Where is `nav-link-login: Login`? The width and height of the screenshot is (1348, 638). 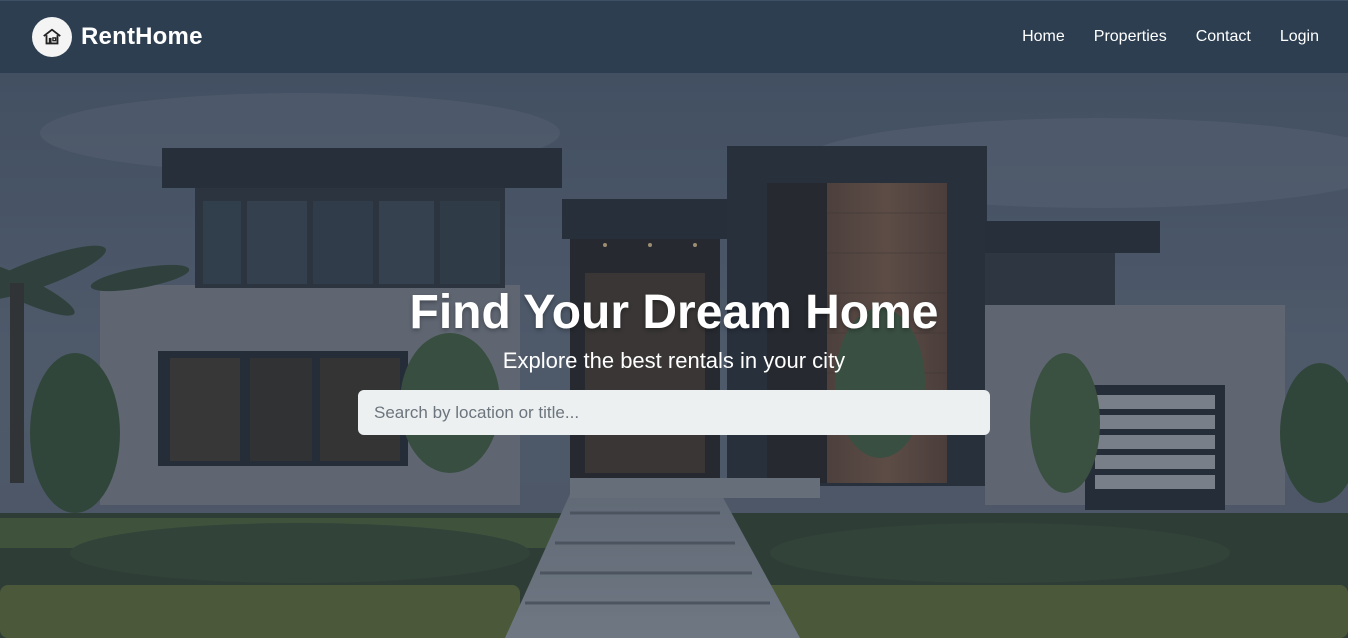 nav-link-login: Login is located at coordinates (1299, 37).